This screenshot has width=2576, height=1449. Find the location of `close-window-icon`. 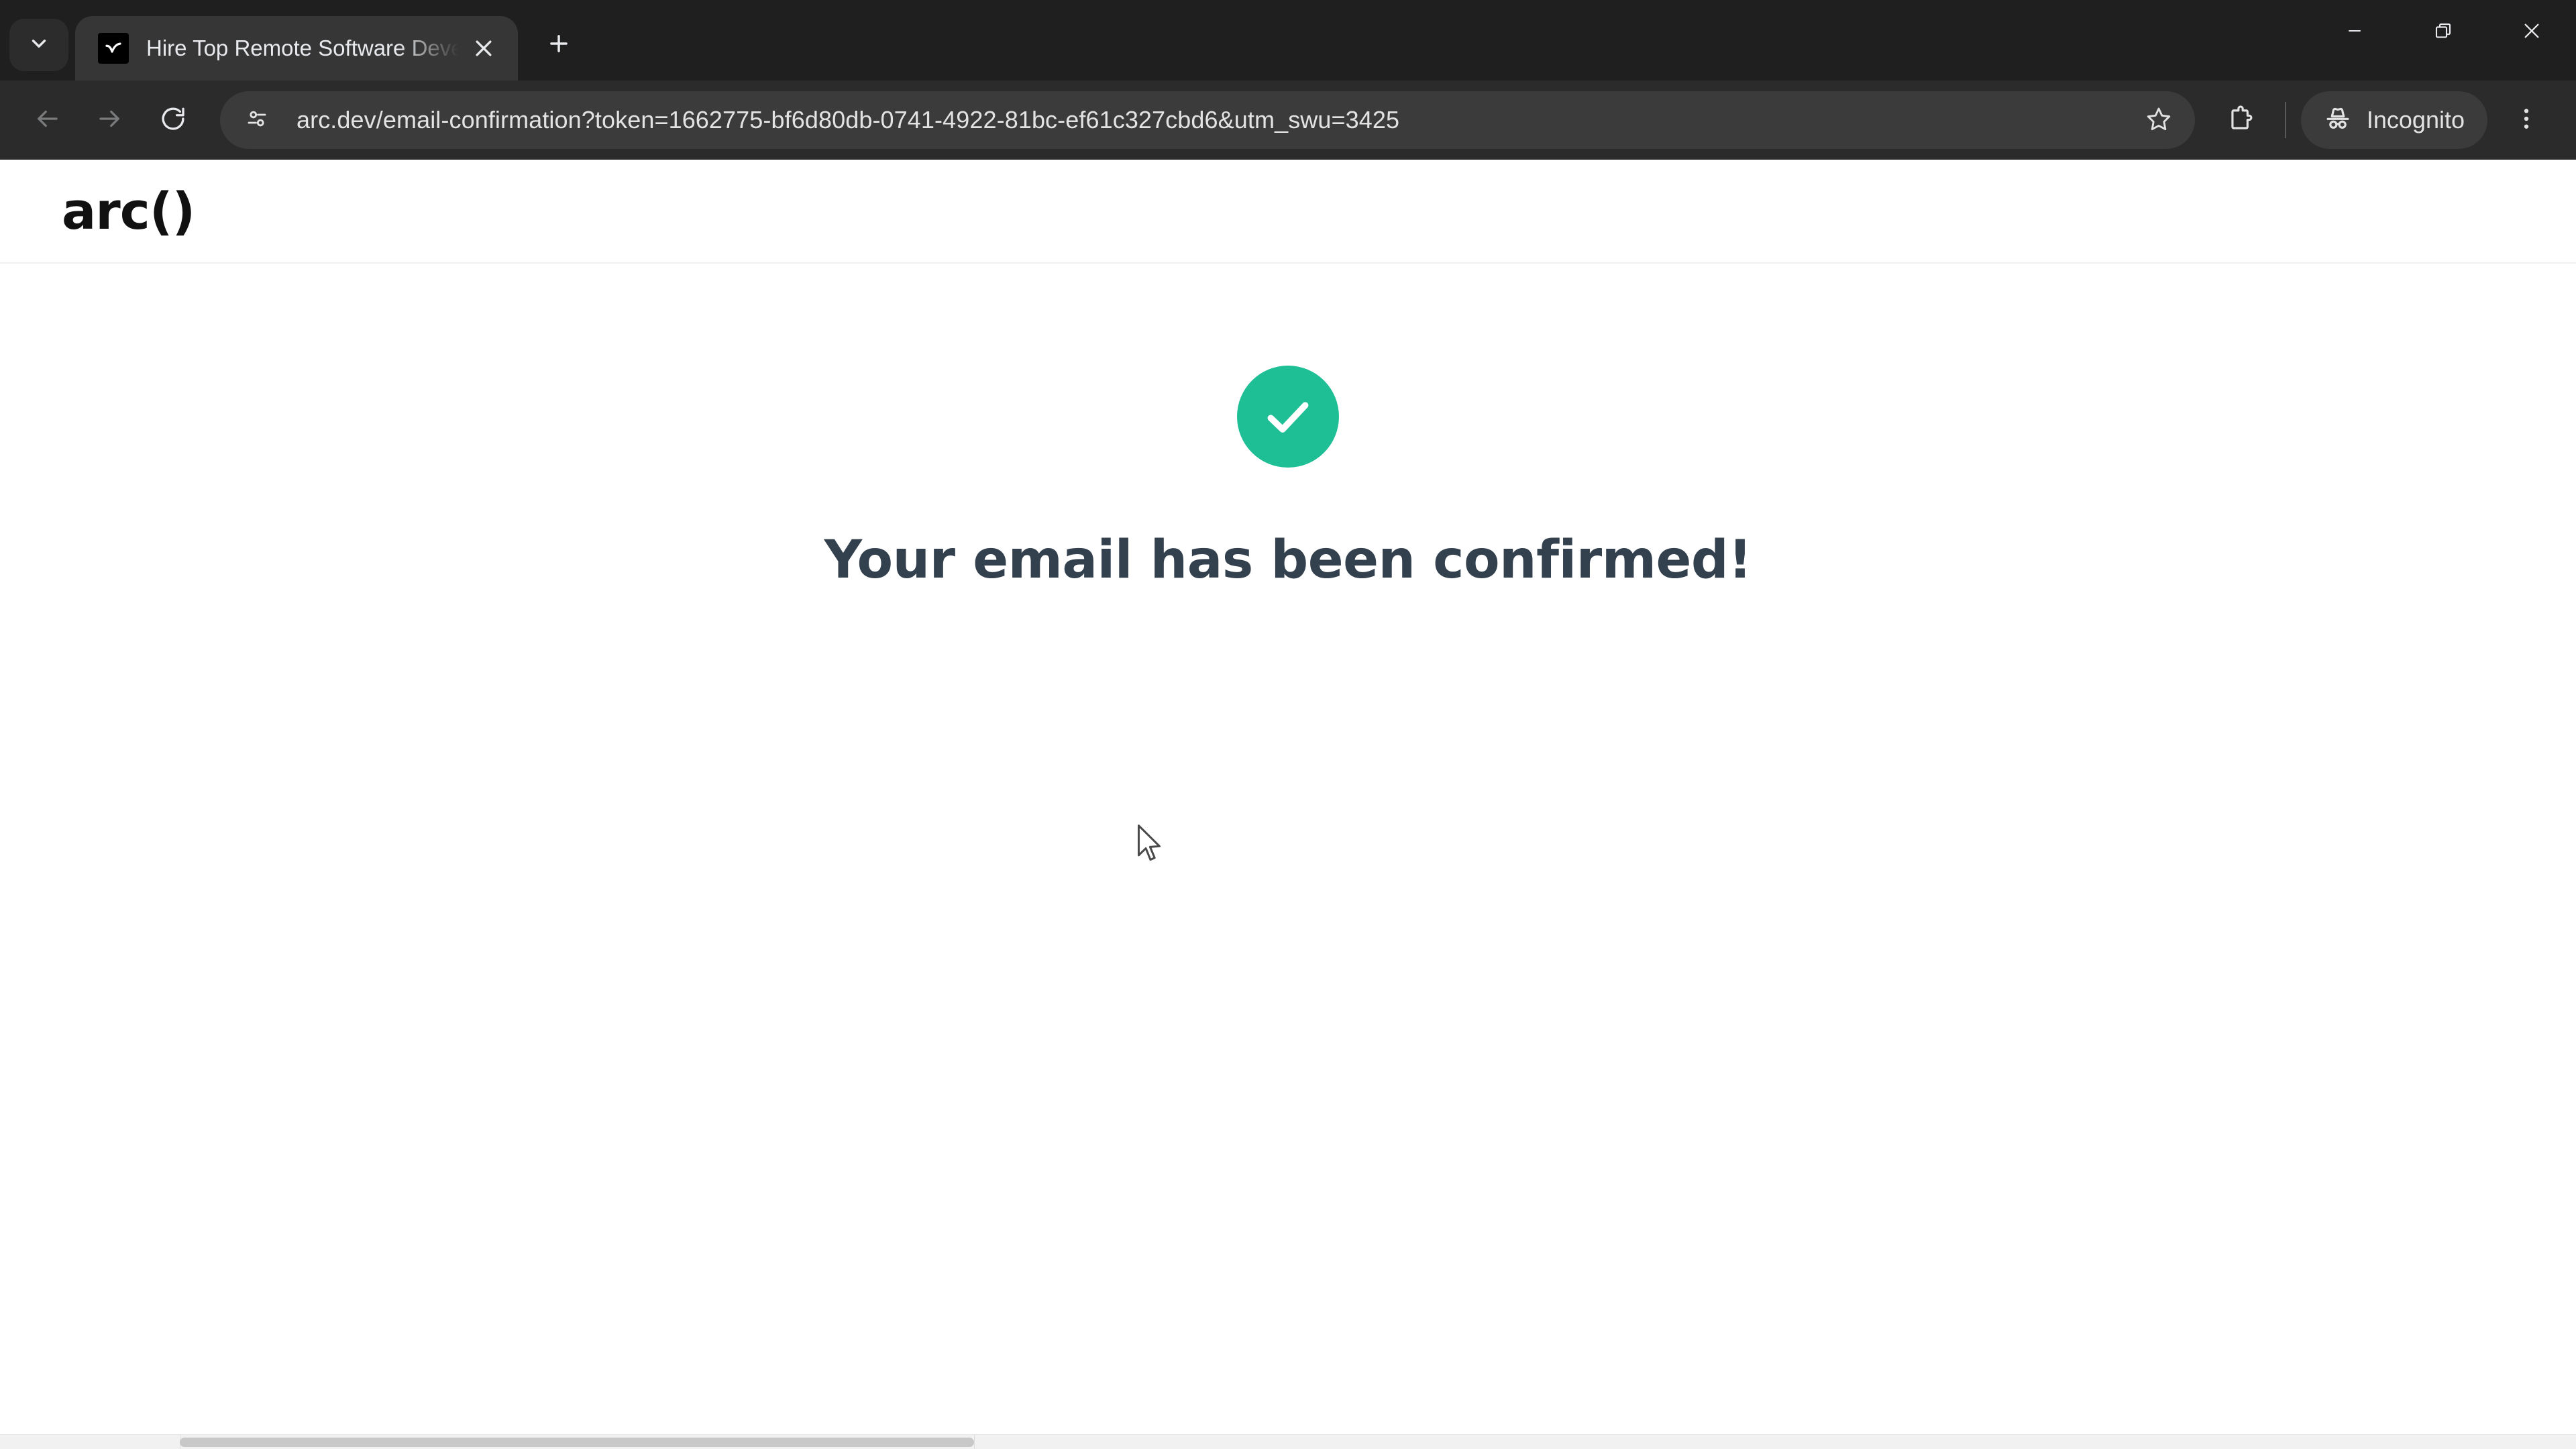

close-window-icon is located at coordinates (2531, 32).